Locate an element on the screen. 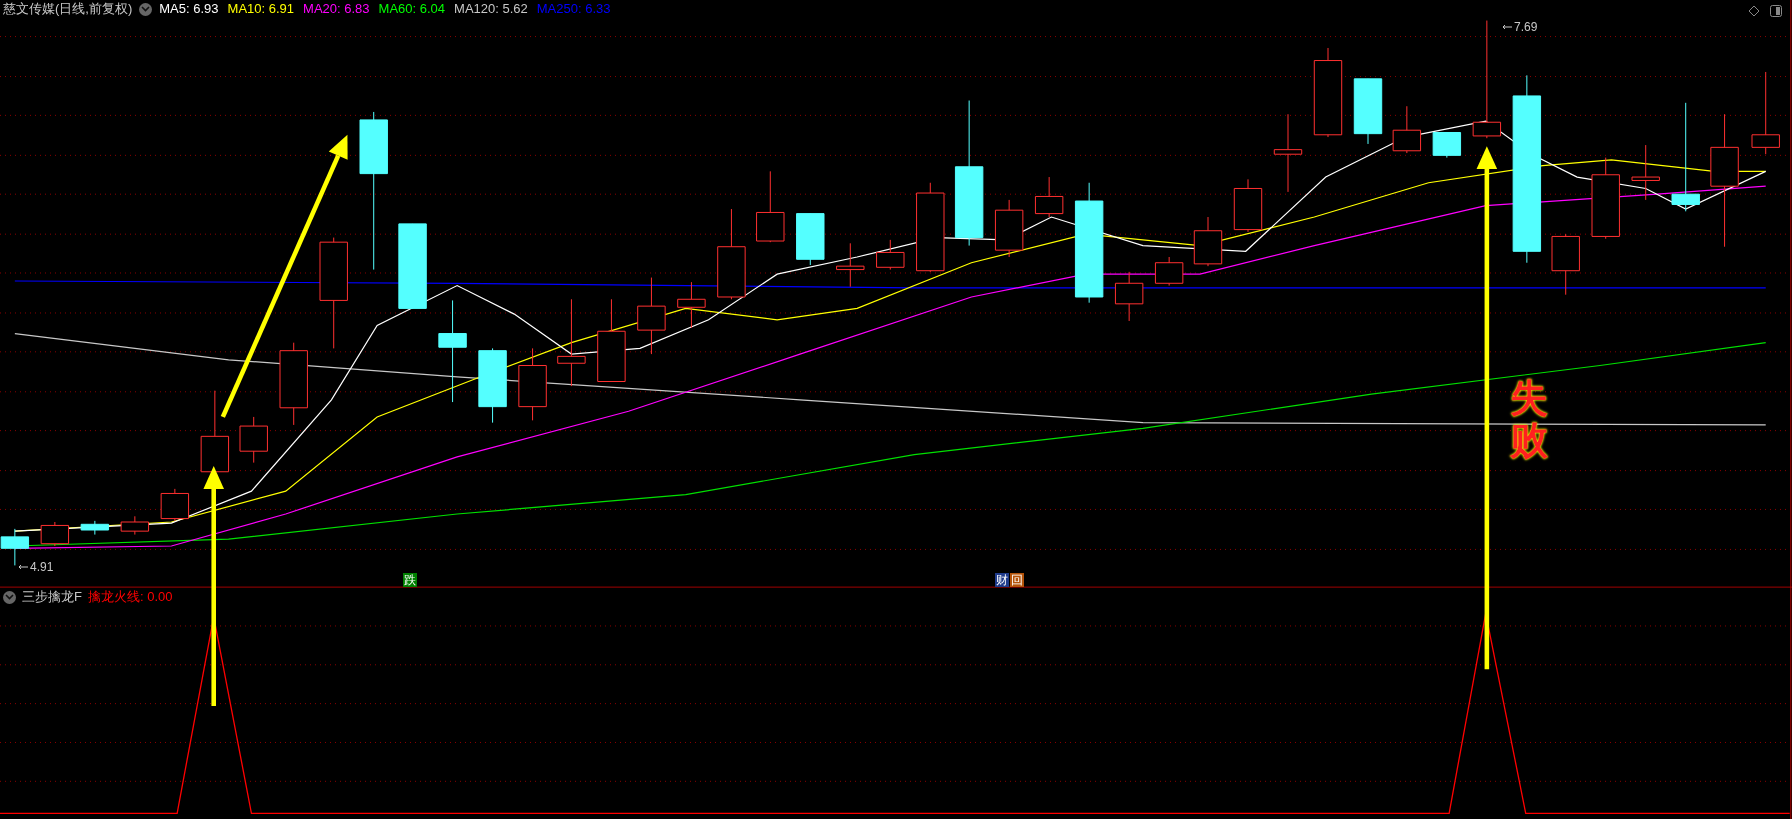 This screenshot has height=819, width=1792. chart-title: 慈文传媒(日线,前复权) is located at coordinates (68, 9).